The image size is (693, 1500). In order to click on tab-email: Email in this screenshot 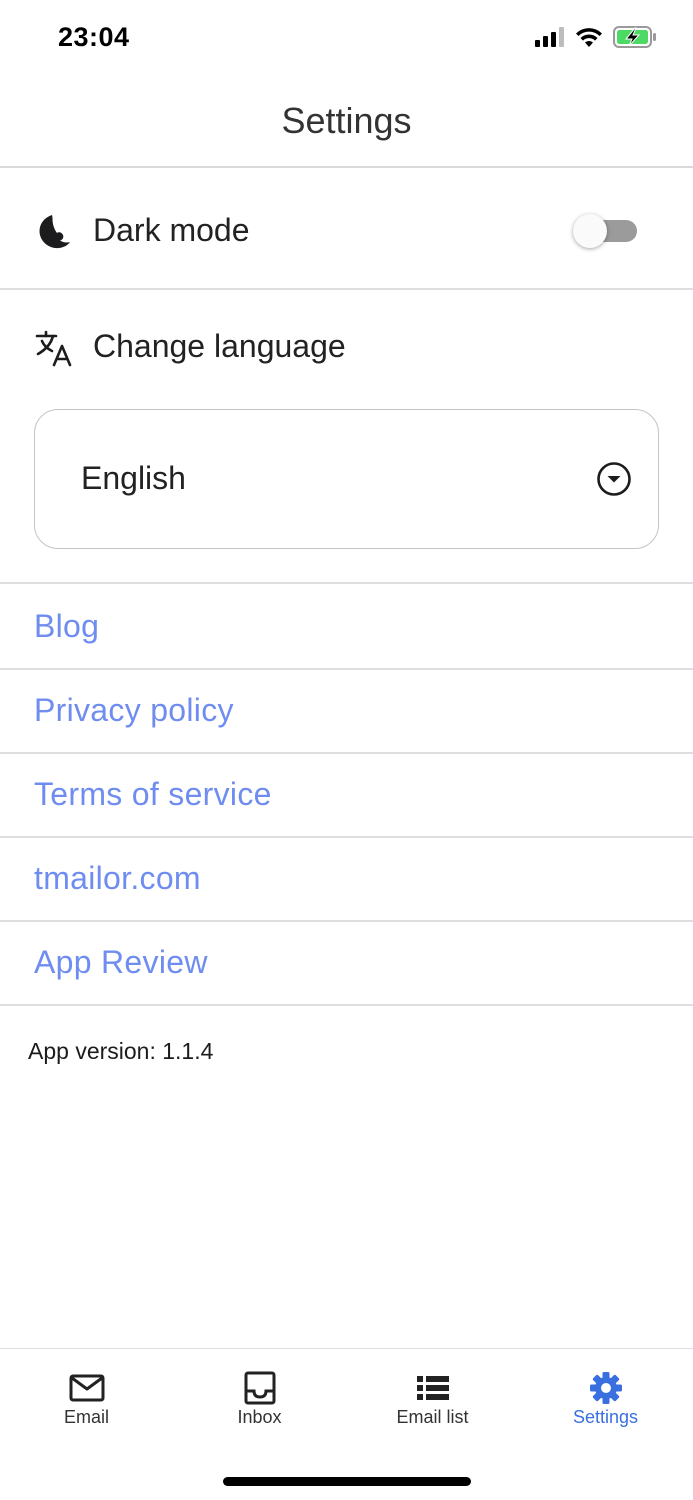, I will do `click(86, 1394)`.